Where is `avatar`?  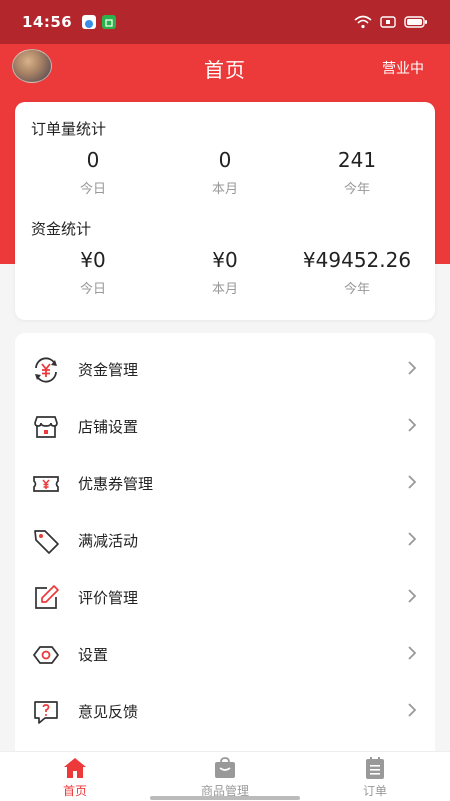 avatar is located at coordinates (32, 66).